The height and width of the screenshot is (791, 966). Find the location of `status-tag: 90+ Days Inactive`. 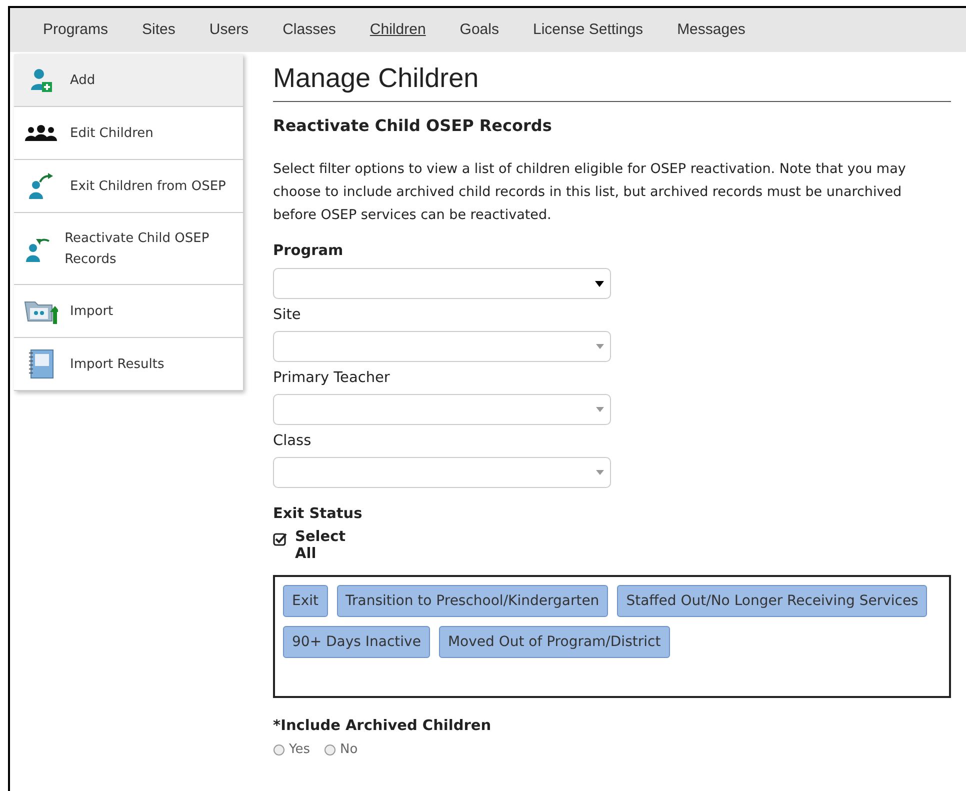

status-tag: 90+ Days Inactive is located at coordinates (356, 642).